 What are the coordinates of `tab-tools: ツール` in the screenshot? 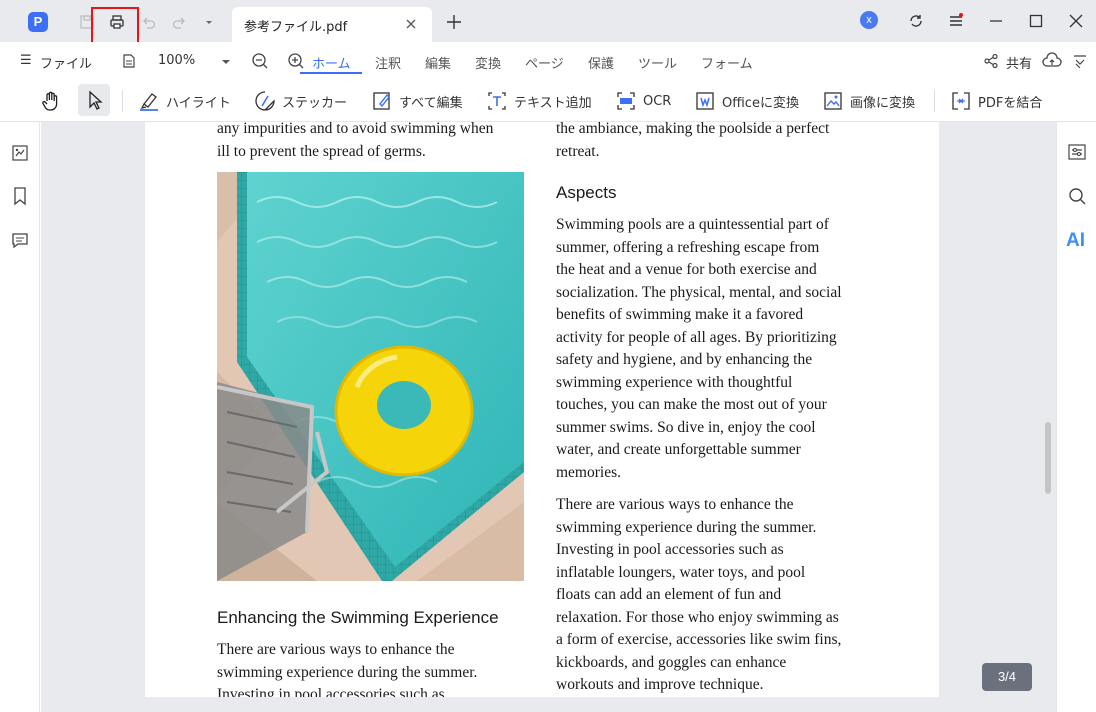 It's located at (657, 62).